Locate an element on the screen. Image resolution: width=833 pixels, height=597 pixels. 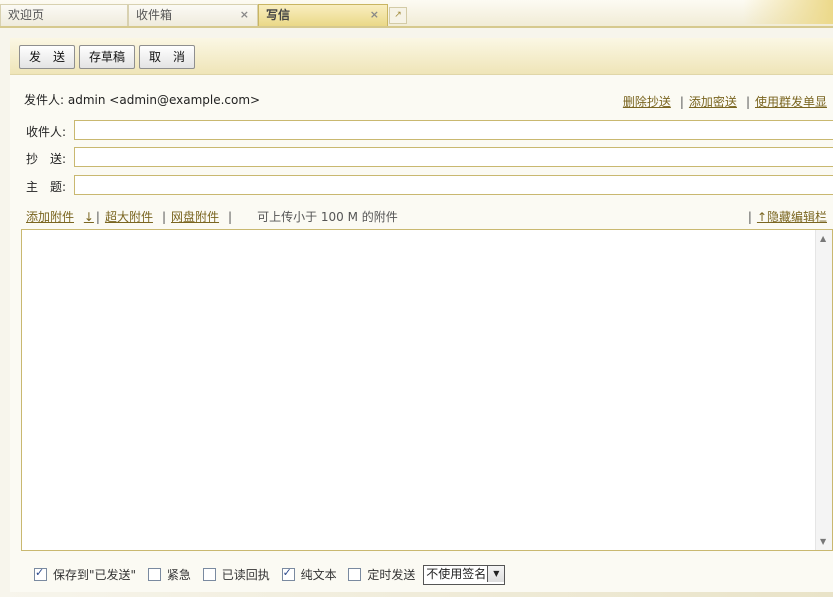
tab-compose-label: 写信 is located at coordinates (278, 15).